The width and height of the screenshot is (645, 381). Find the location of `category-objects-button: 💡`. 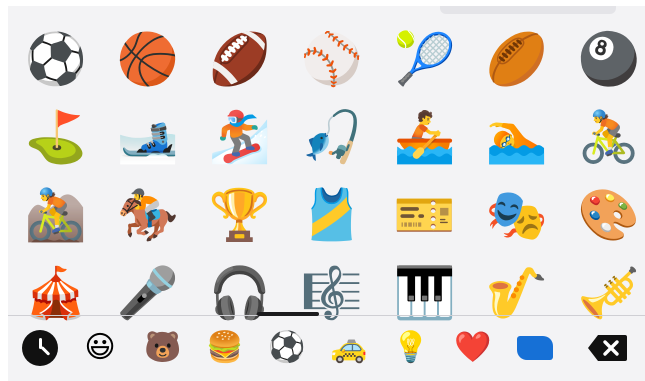

category-objects-button: 💡 is located at coordinates (411, 348).